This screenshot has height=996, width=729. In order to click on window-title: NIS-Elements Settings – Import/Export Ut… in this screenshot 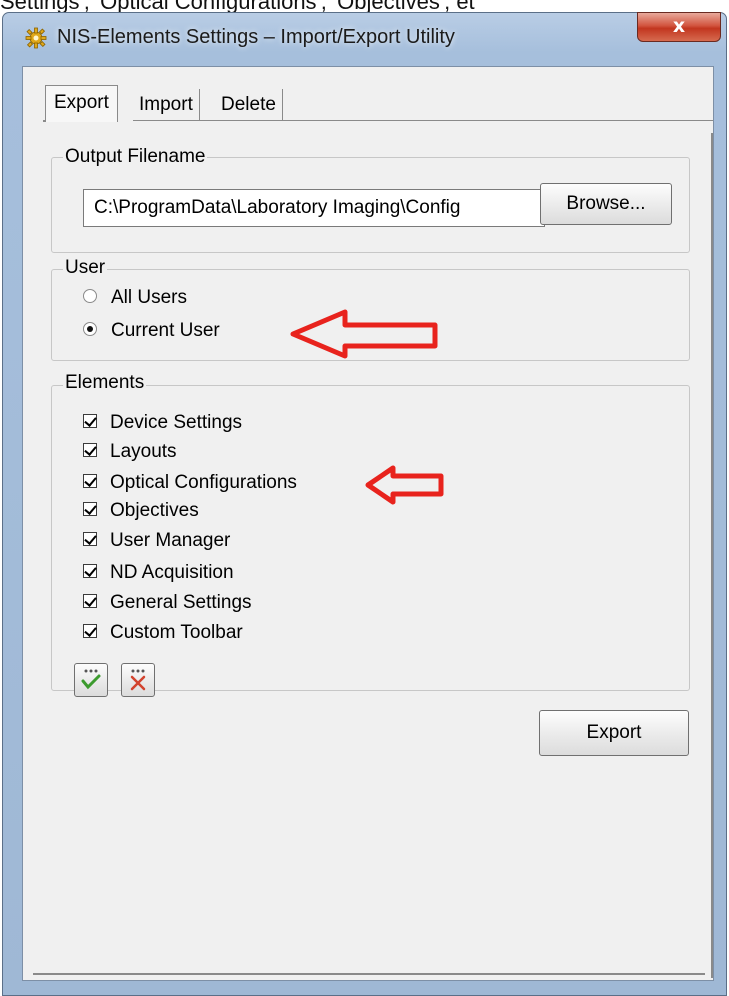, I will do `click(256, 37)`.